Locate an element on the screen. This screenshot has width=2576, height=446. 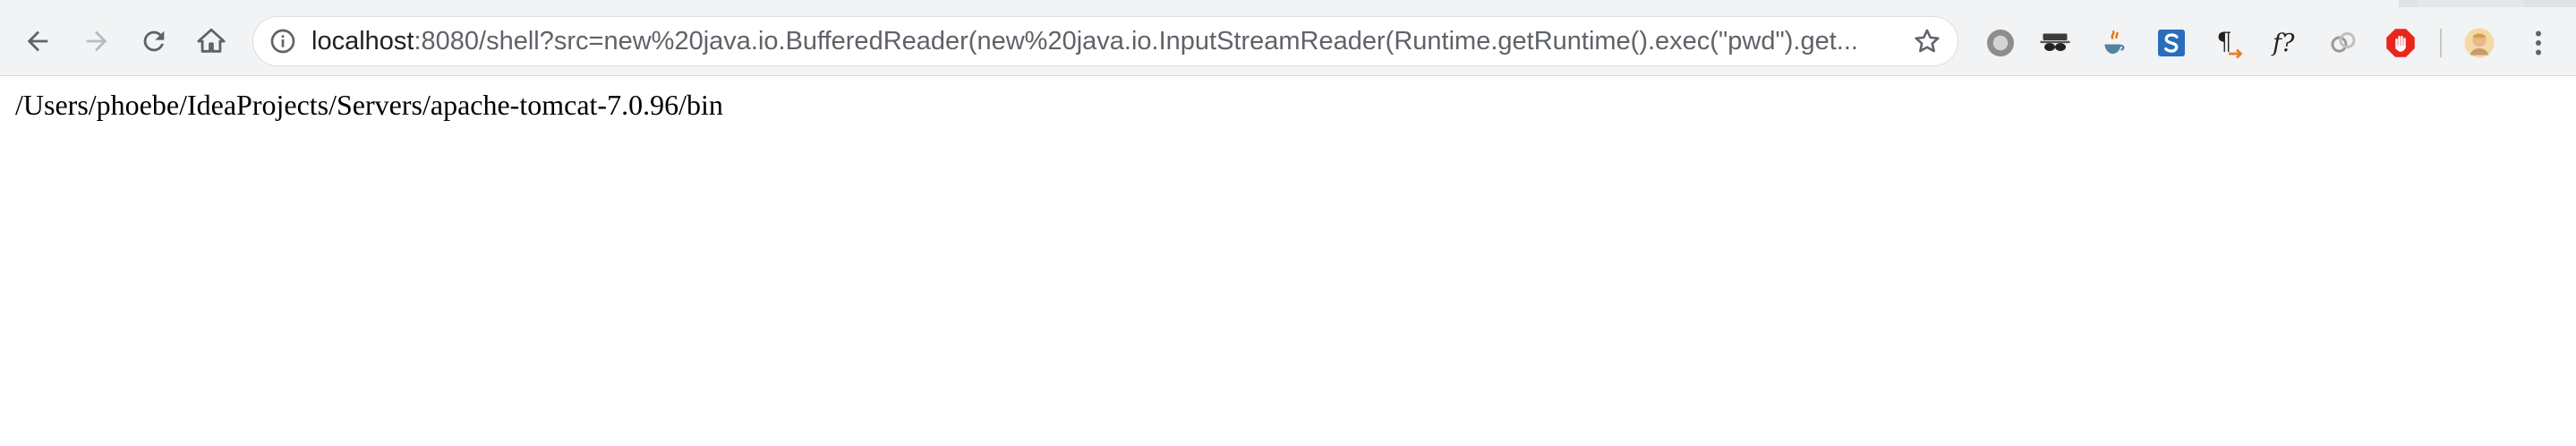
extension-incognito is located at coordinates (2055, 43).